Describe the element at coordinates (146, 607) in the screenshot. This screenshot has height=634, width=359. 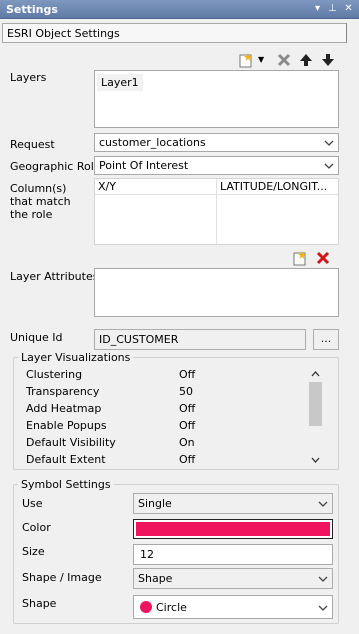
I see `circle-icon` at that location.